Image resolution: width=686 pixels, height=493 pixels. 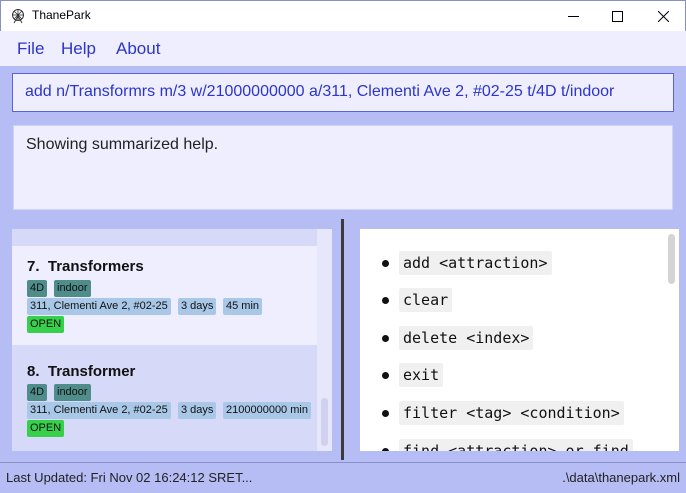 What do you see at coordinates (18, 16) in the screenshot?
I see `ferris-wheel-icon` at bounding box center [18, 16].